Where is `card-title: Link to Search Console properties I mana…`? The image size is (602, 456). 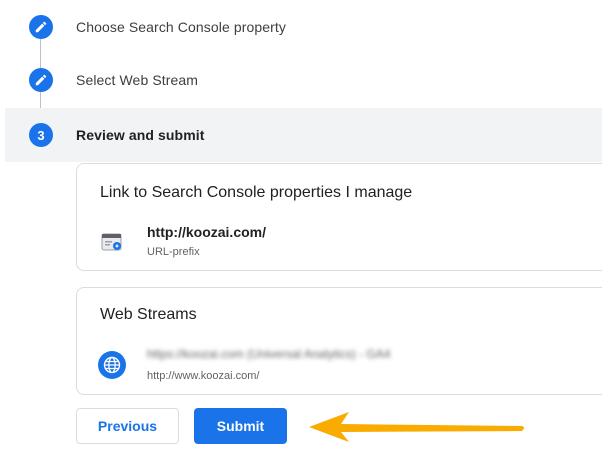 card-title: Link to Search Console properties I mana… is located at coordinates (256, 192).